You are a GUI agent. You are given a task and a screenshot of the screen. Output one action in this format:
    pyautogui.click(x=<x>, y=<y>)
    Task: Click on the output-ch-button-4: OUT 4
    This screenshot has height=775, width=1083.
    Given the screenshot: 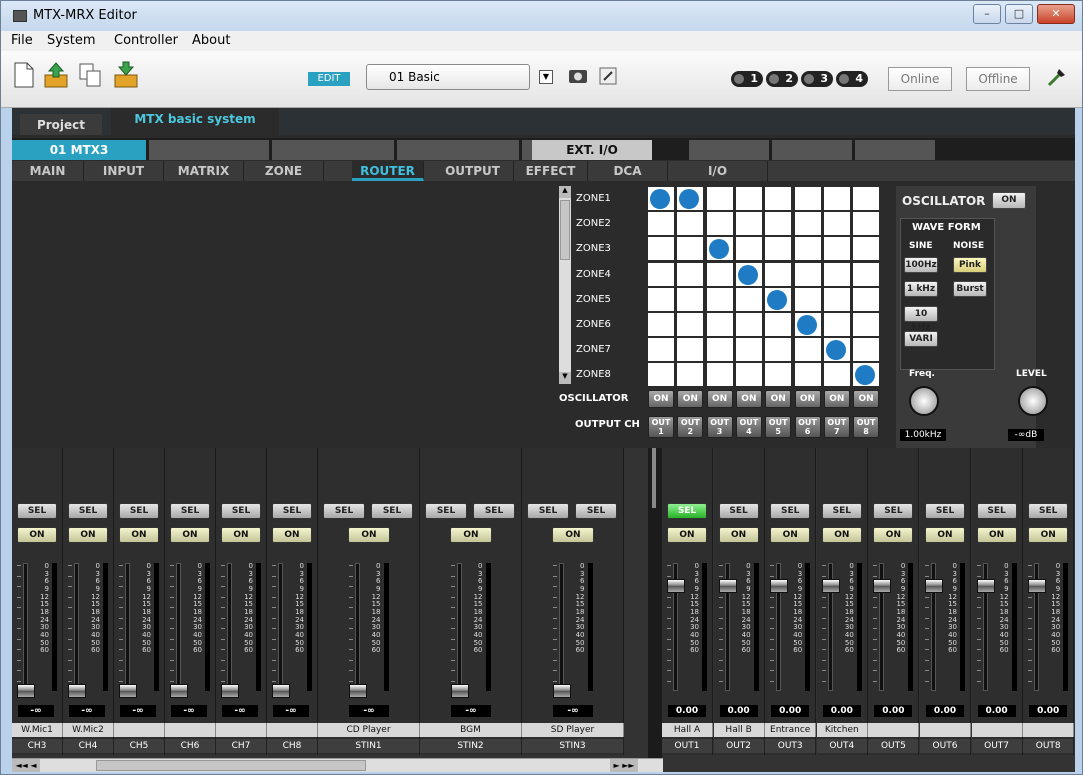 What is the action you would take?
    pyautogui.click(x=748, y=427)
    